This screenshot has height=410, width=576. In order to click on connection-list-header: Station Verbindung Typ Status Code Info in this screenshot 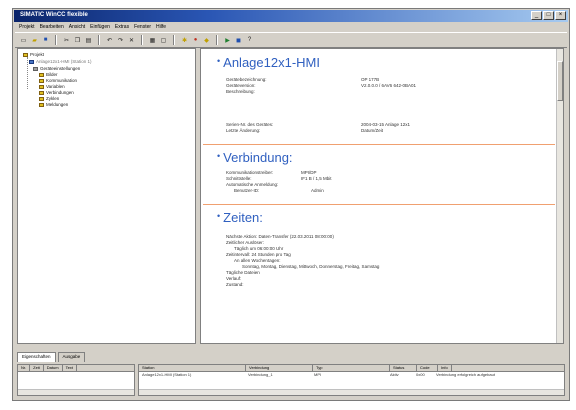, I will do `click(351, 368)`.